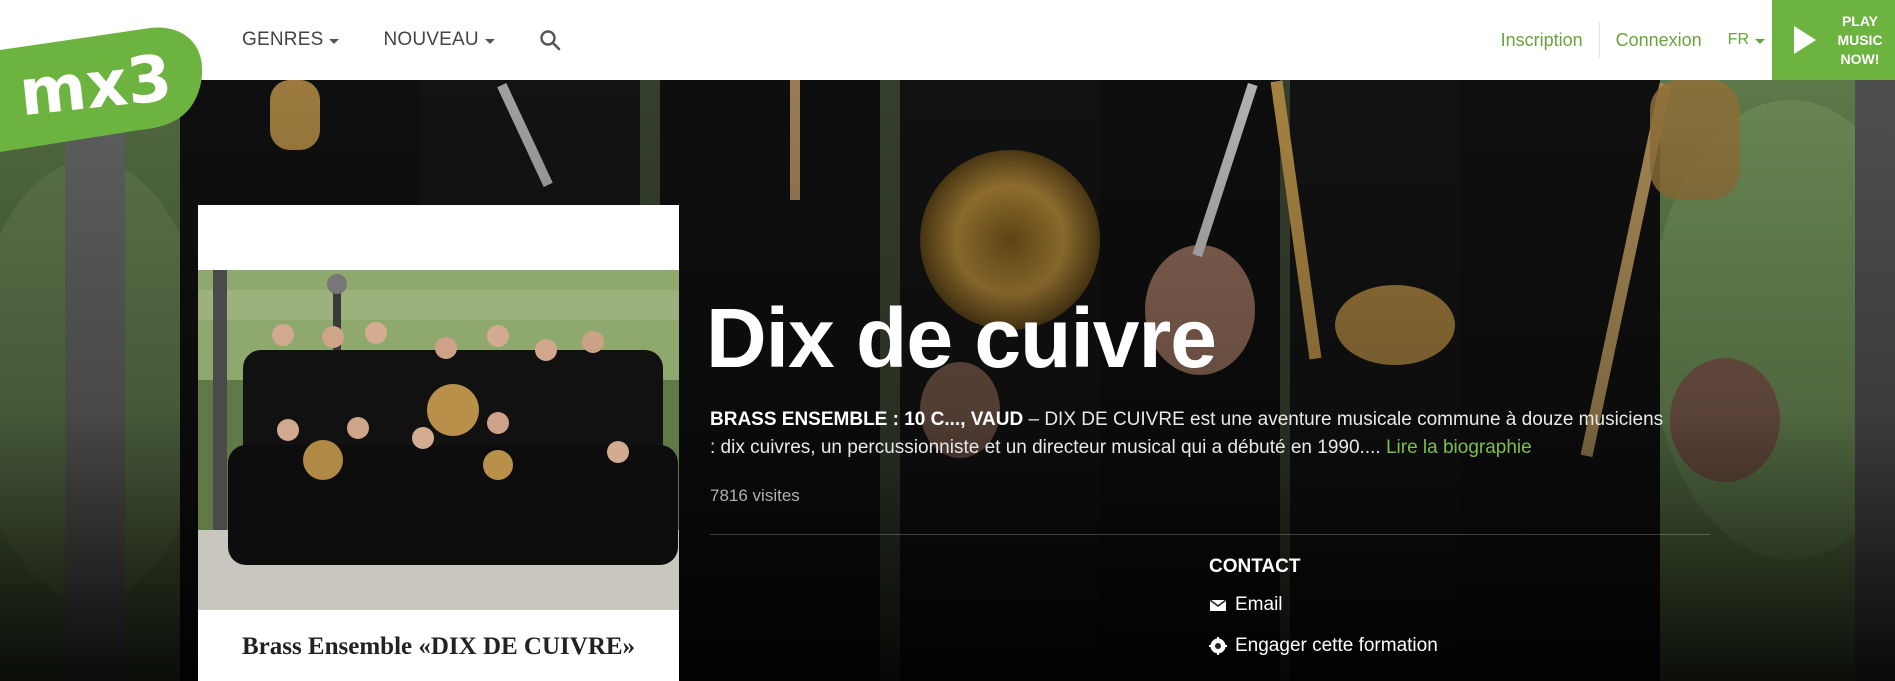  I want to click on genres-dropdown: GENRES, so click(291, 40).